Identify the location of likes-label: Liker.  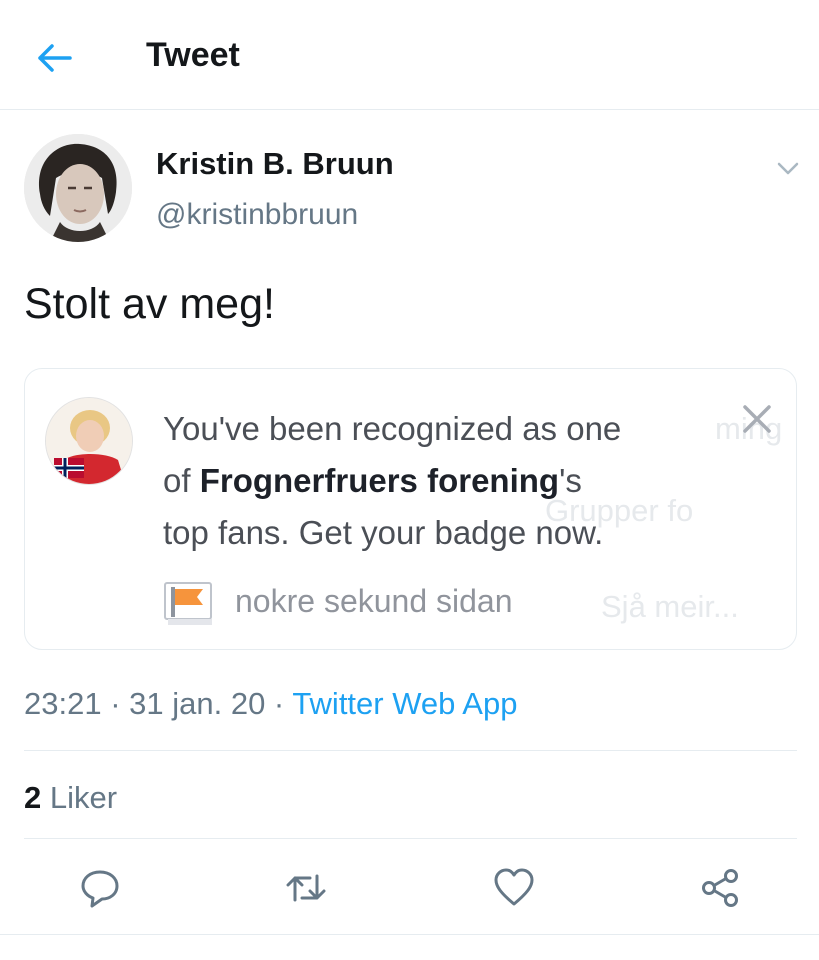
(79, 797).